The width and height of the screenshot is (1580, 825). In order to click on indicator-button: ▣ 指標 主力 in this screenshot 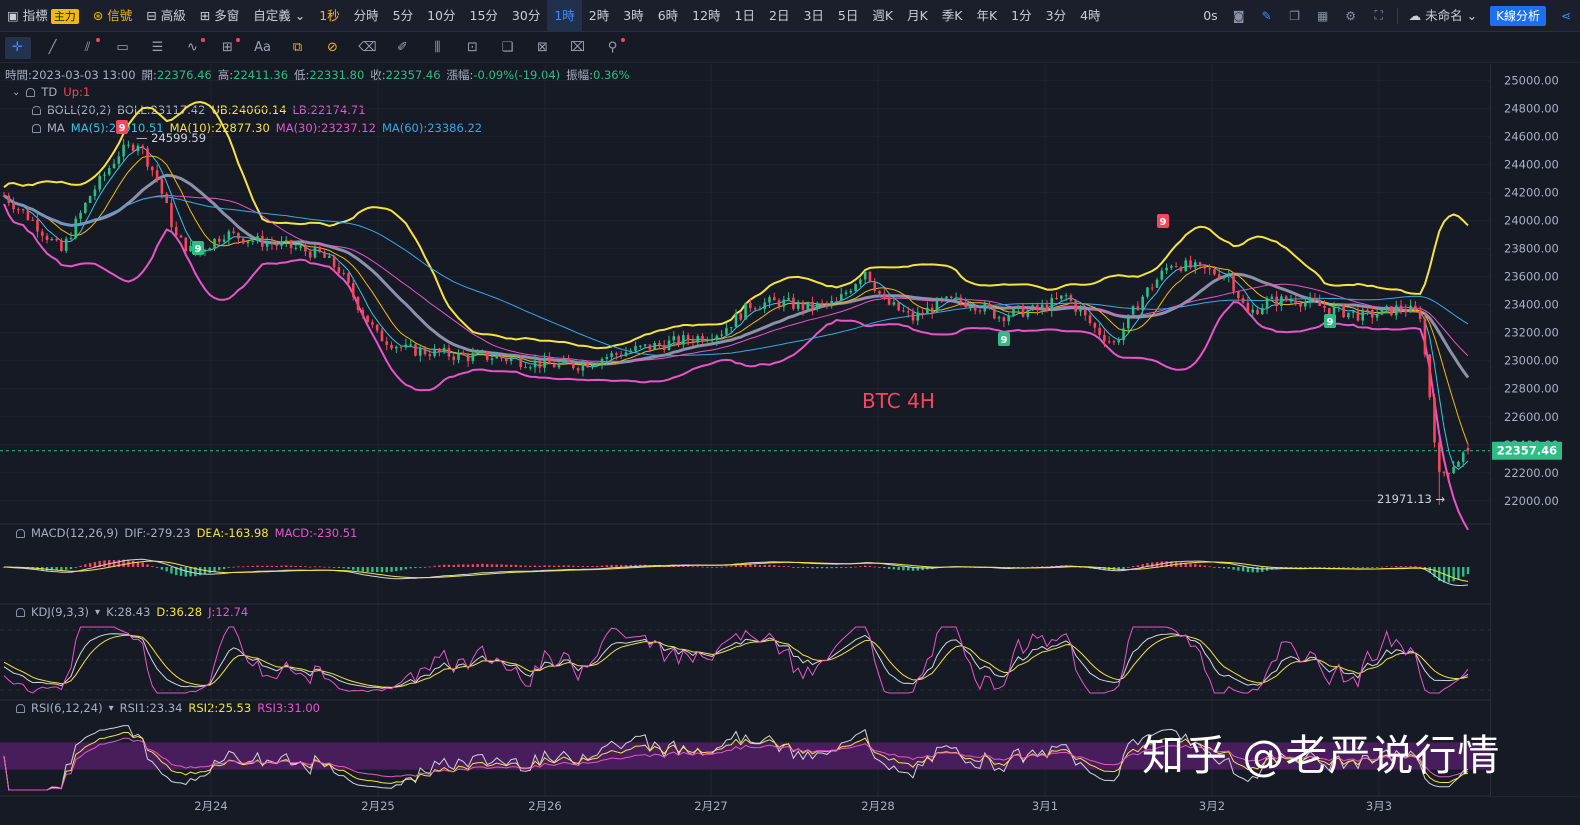, I will do `click(43, 16)`.